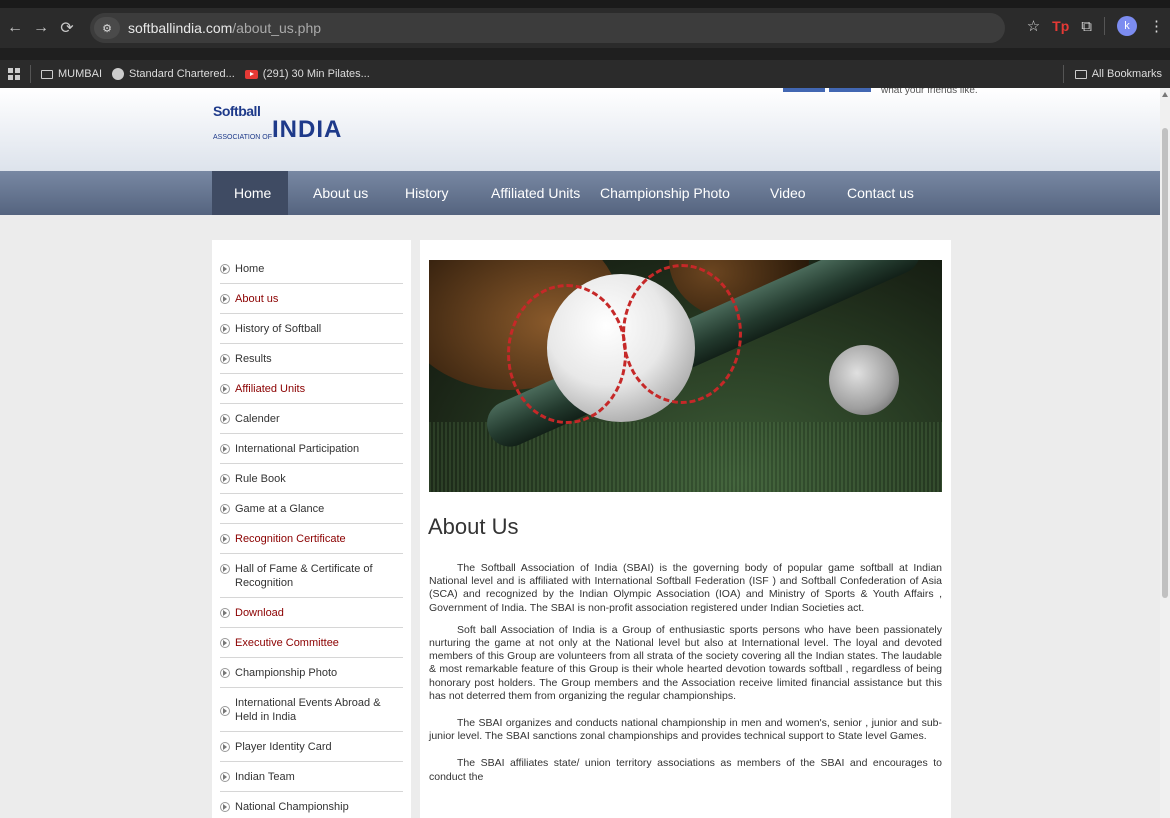 The height and width of the screenshot is (818, 1170). I want to click on sidebar-item: Download, so click(311, 613).